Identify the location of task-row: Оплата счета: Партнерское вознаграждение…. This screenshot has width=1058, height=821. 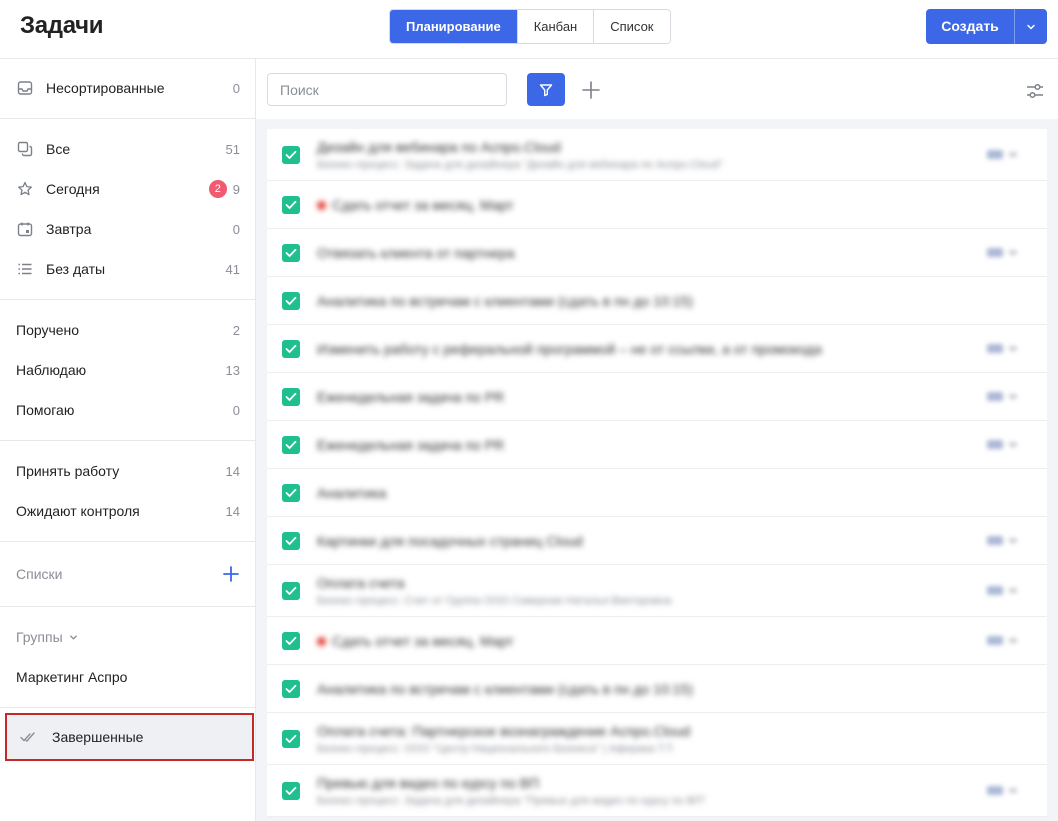
(657, 739).